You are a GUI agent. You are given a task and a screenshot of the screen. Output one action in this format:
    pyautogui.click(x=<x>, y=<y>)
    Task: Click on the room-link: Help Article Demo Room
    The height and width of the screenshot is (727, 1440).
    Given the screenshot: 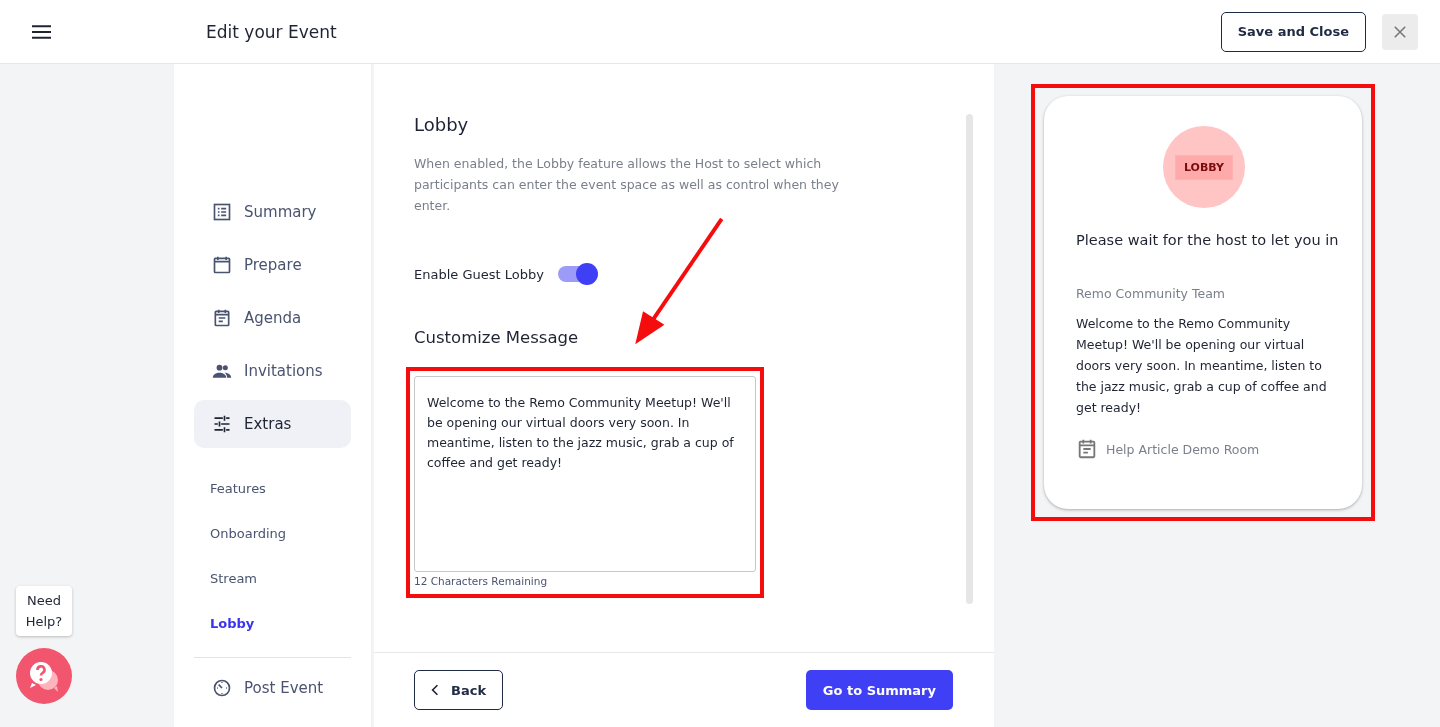 What is the action you would take?
    pyautogui.click(x=1183, y=449)
    